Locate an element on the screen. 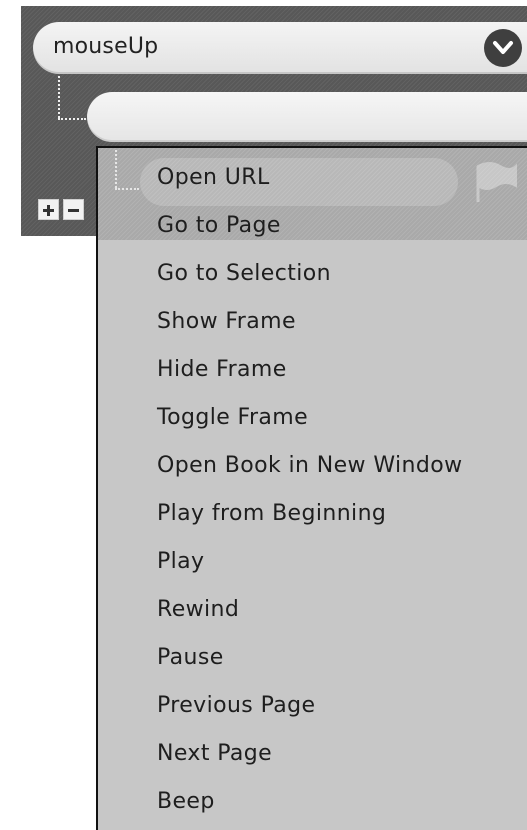 The width and height of the screenshot is (527, 830). menu-item-go-to-page: Go to Page is located at coordinates (219, 226).